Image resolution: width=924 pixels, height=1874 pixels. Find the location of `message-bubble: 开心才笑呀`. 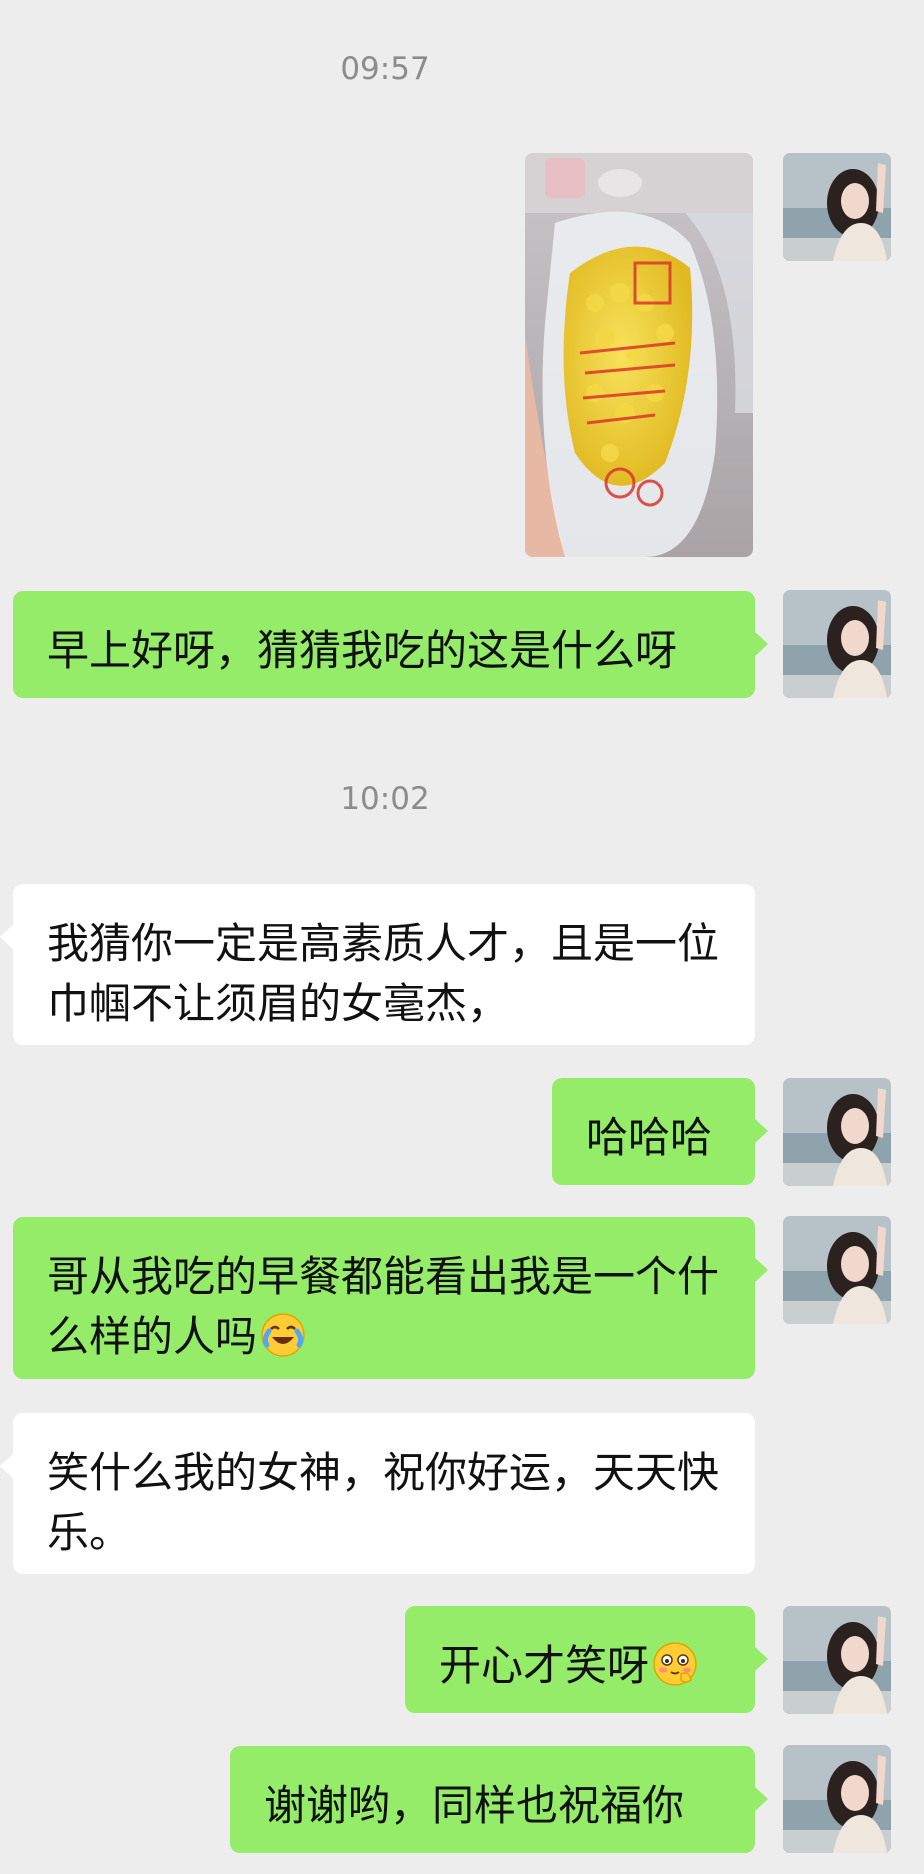

message-bubble: 开心才笑呀 is located at coordinates (586, 1659).